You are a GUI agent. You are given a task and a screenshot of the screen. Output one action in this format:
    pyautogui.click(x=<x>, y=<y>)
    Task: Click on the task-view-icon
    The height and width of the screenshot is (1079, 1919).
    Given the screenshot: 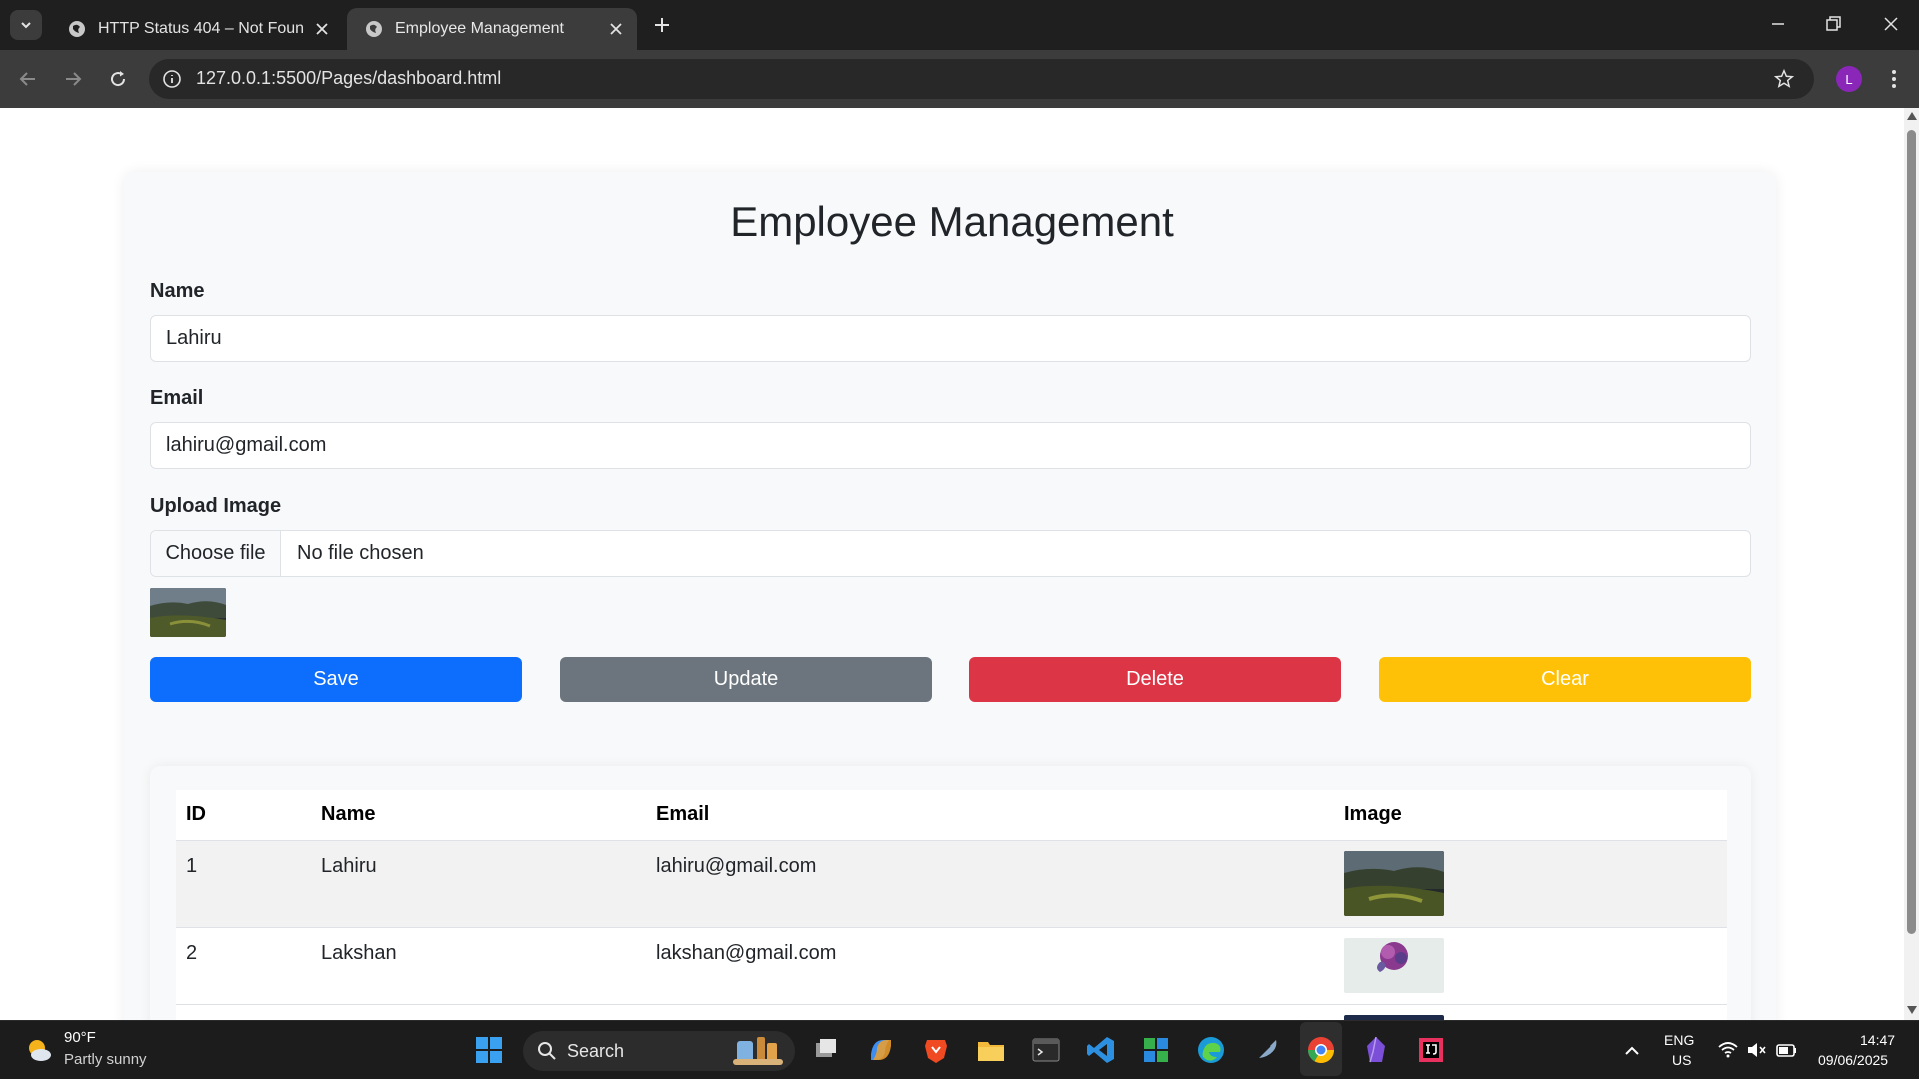 What is the action you would take?
    pyautogui.click(x=826, y=1050)
    